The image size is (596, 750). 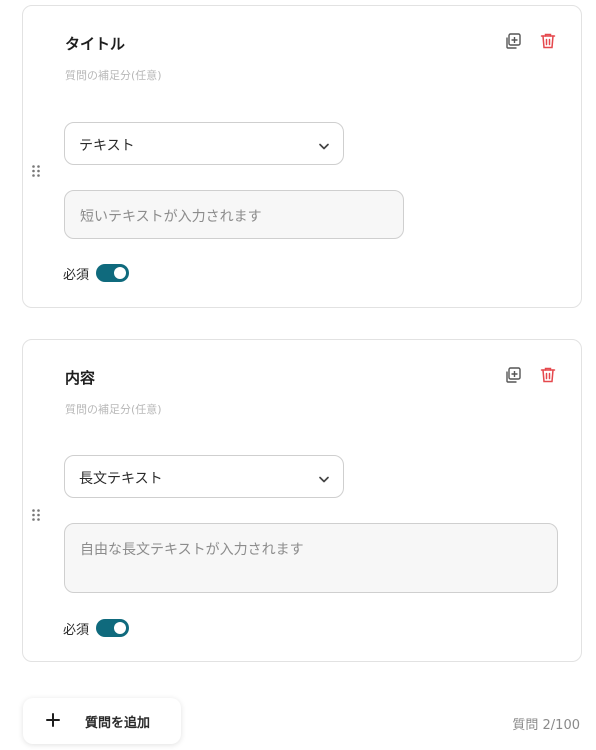 I want to click on question-type-select: テキスト, so click(x=204, y=143).